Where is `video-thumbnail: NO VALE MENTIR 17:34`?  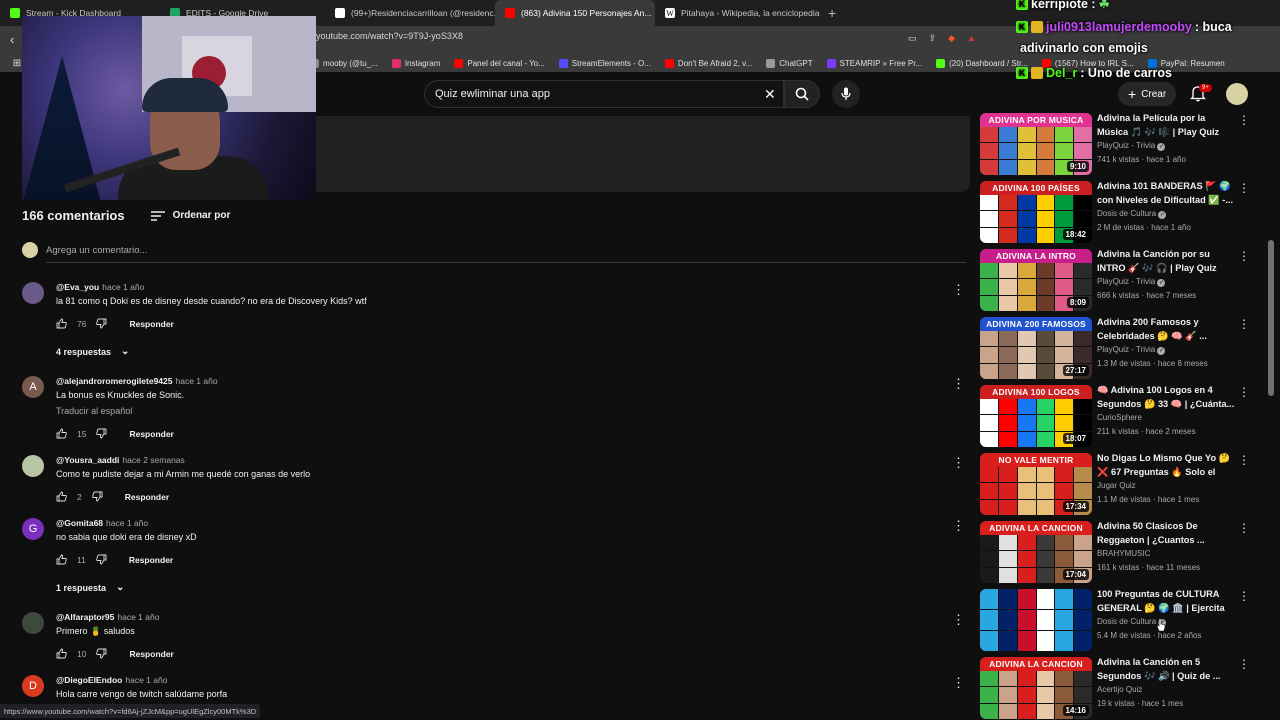
video-thumbnail: NO VALE MENTIR 17:34 is located at coordinates (1036, 484).